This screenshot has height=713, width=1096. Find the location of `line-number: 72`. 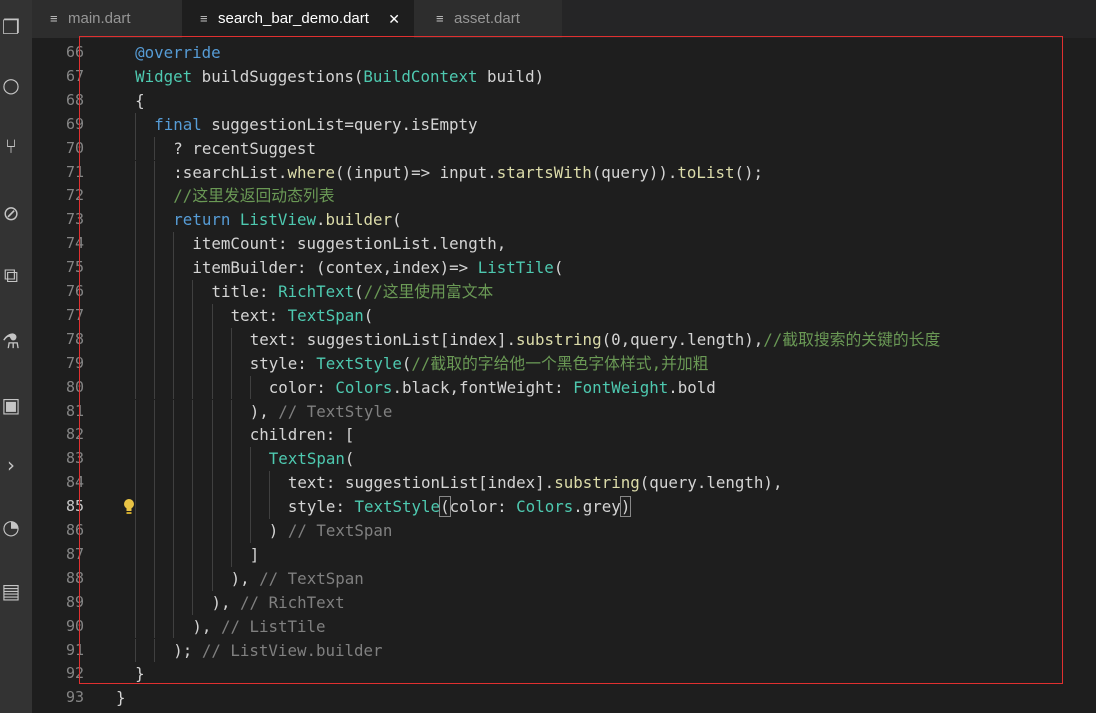

line-number: 72 is located at coordinates (74, 195).